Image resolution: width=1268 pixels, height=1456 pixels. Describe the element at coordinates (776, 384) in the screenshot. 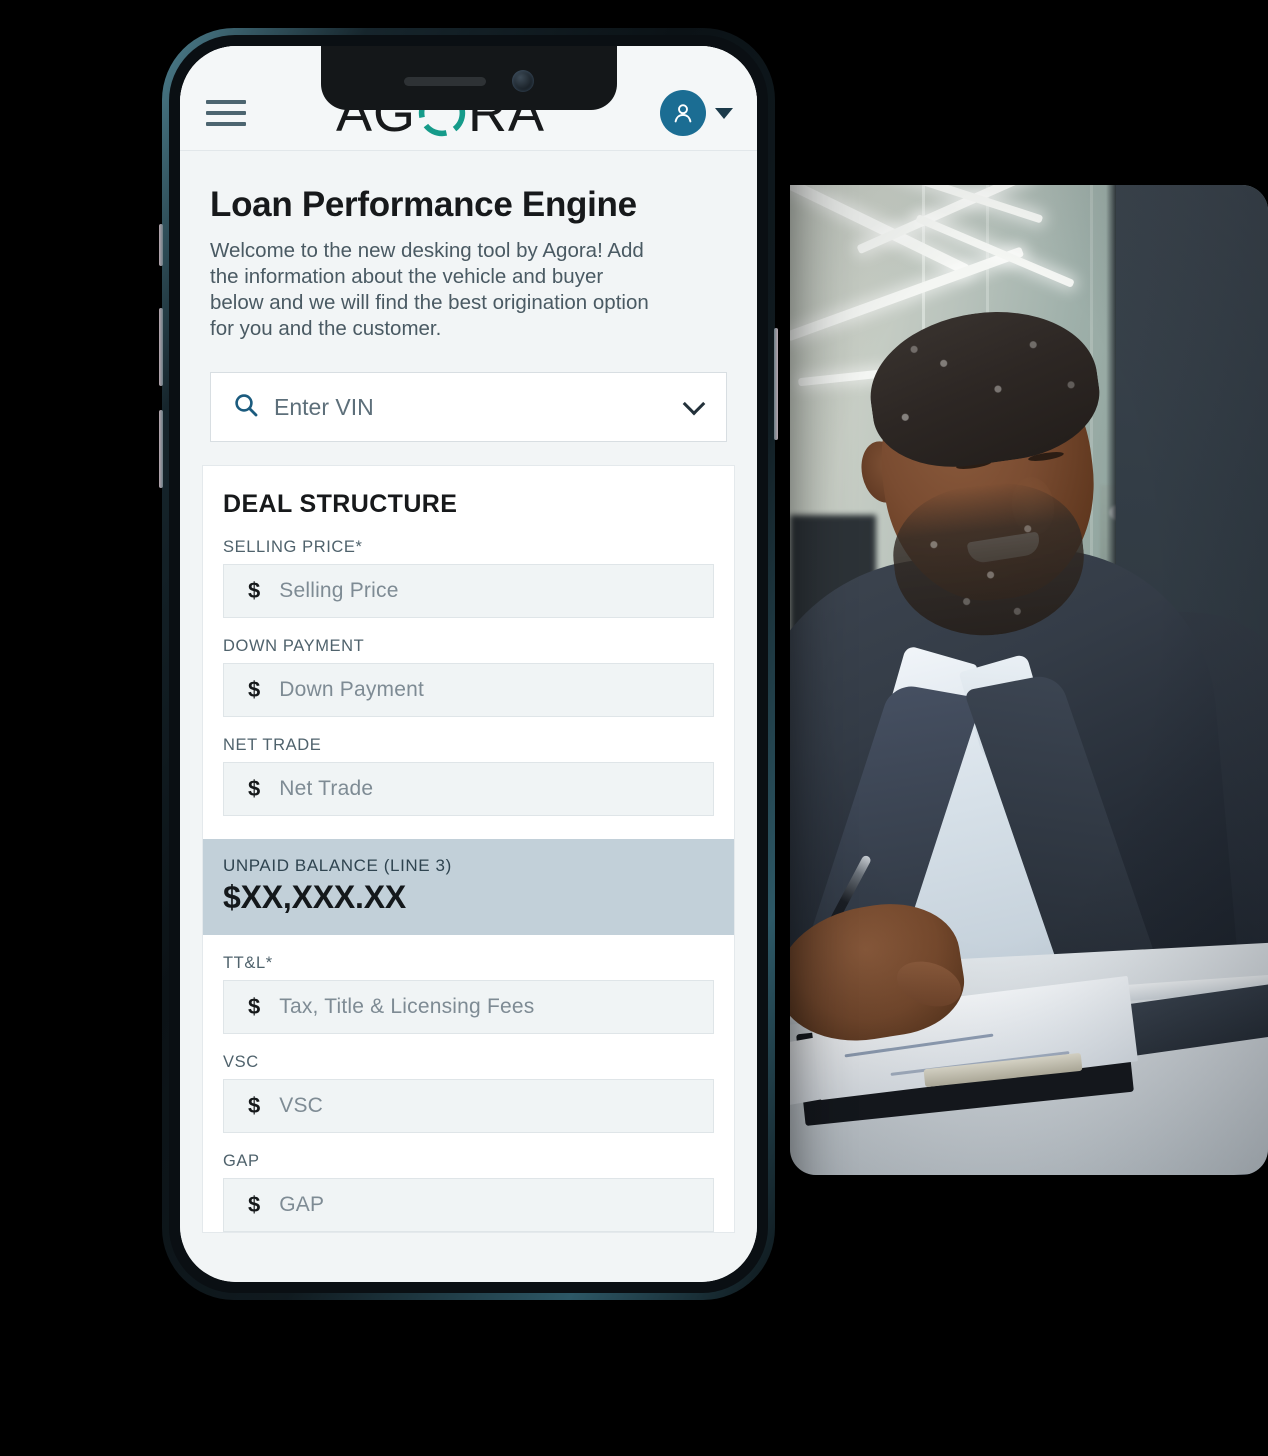

I see `power-button` at that location.